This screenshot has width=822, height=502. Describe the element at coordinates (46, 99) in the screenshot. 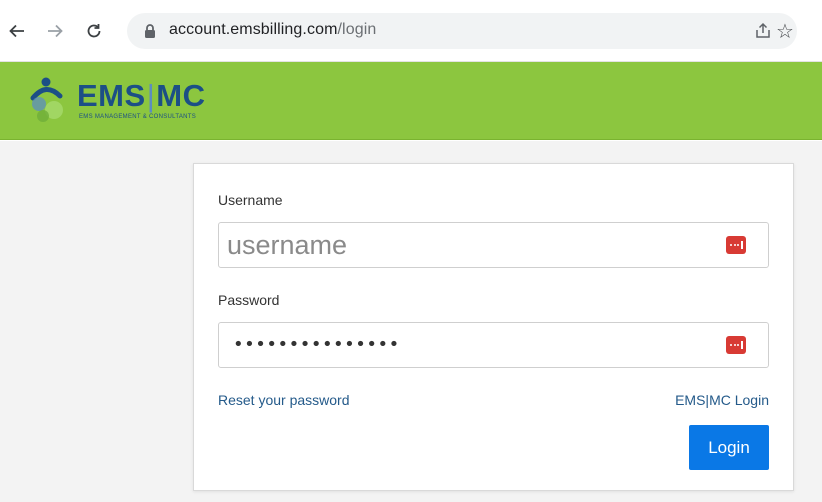

I see `logo-figure-icon` at that location.